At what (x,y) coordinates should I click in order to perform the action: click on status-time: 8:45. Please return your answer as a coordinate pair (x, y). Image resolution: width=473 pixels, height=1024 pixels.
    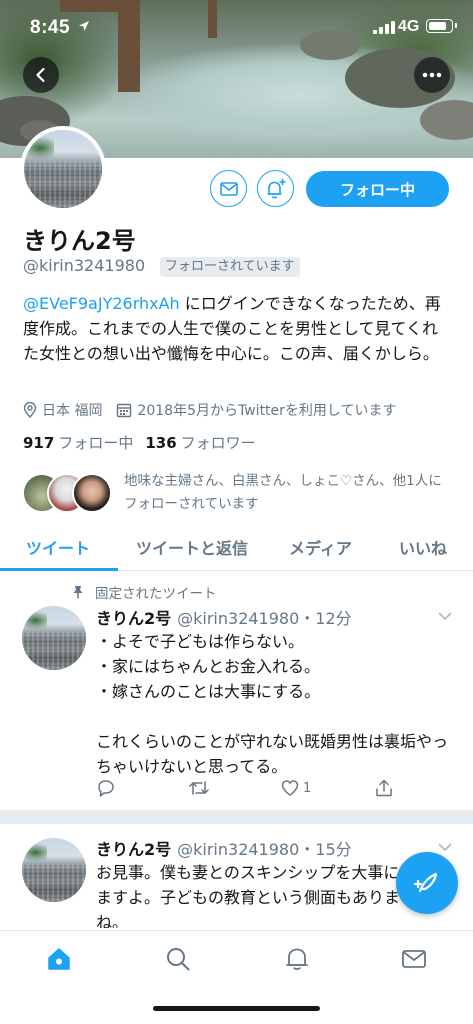
    Looking at the image, I should click on (50, 27).